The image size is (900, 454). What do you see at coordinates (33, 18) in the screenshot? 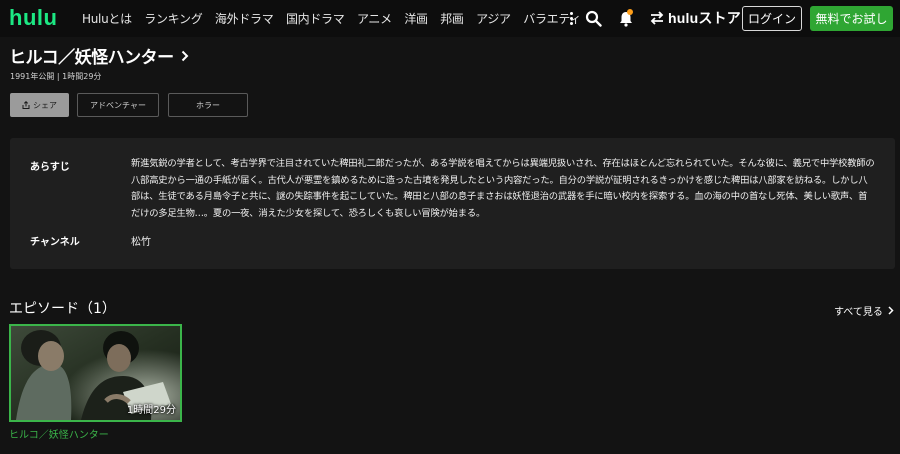
I see `hulu-logo: hulu` at bounding box center [33, 18].